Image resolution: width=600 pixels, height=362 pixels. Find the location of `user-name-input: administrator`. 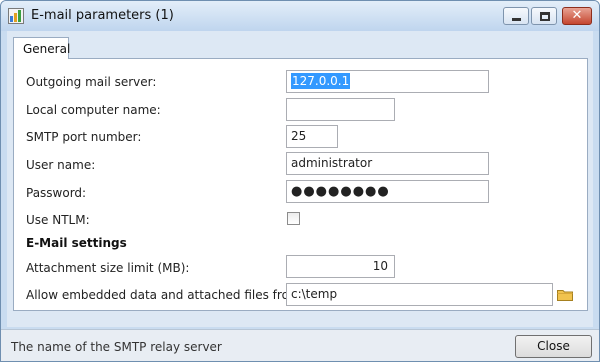

user-name-input: administrator is located at coordinates (387, 163).